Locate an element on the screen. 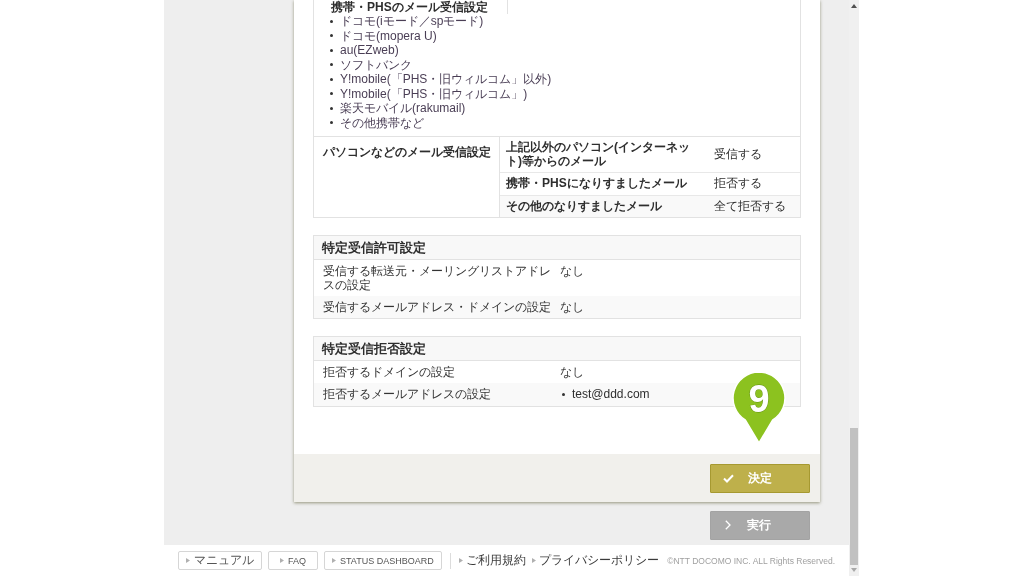 This screenshot has width=1024, height=576. list-item: test@ddd.com is located at coordinates (611, 394).